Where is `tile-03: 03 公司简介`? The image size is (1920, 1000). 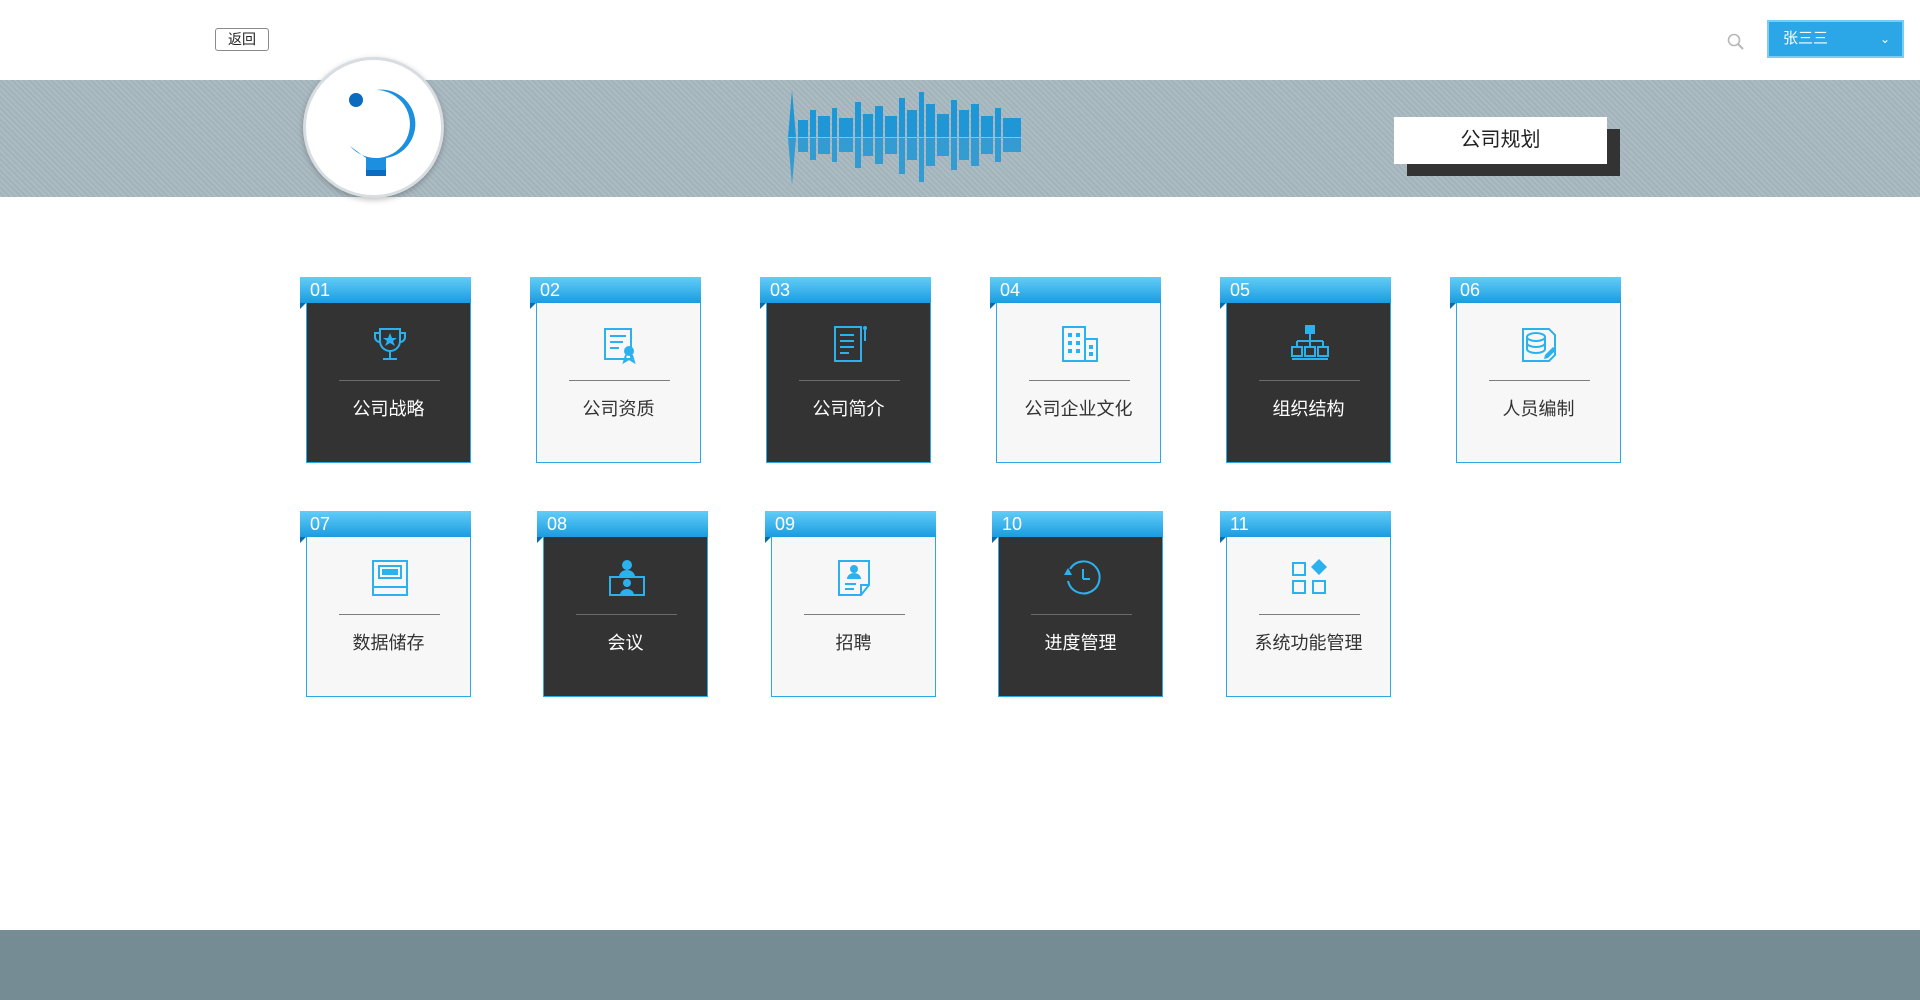
tile-03: 03 公司简介 is located at coordinates (845, 370).